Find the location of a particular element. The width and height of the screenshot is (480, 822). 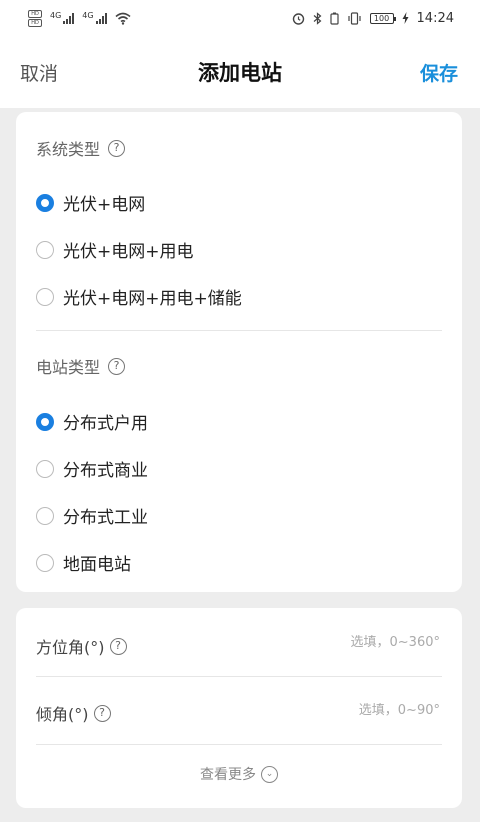

station-type-option-industrial: 分布式工业 is located at coordinates (92, 515).